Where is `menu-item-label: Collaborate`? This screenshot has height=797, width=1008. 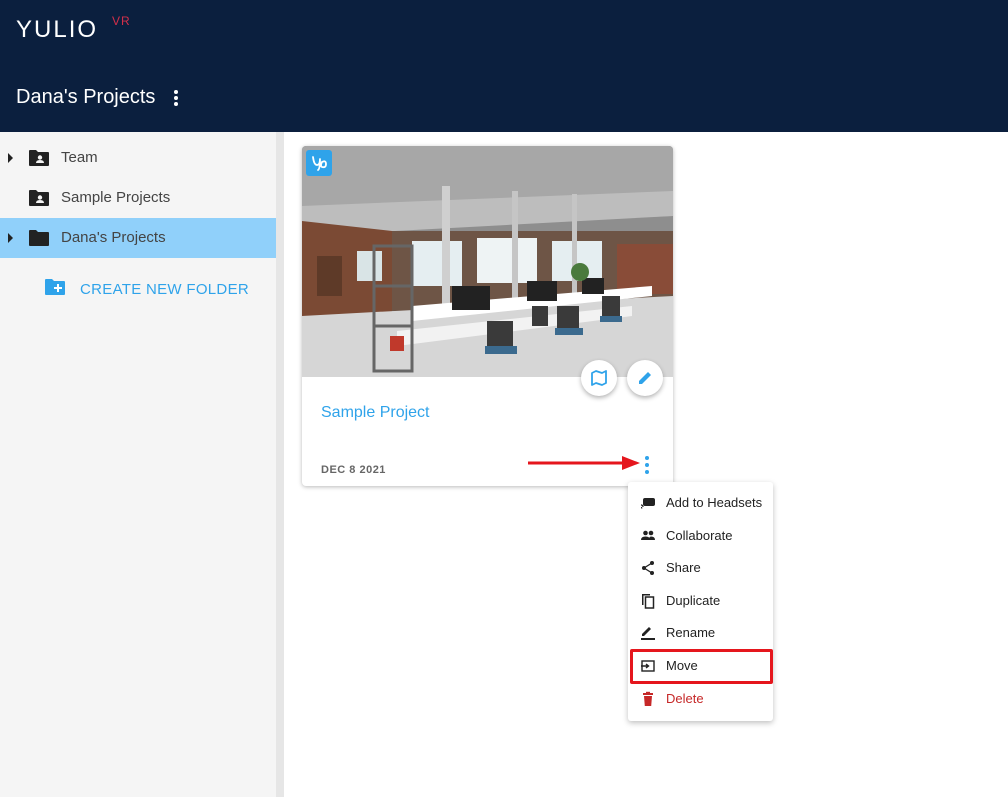
menu-item-label: Collaborate is located at coordinates (699, 535).